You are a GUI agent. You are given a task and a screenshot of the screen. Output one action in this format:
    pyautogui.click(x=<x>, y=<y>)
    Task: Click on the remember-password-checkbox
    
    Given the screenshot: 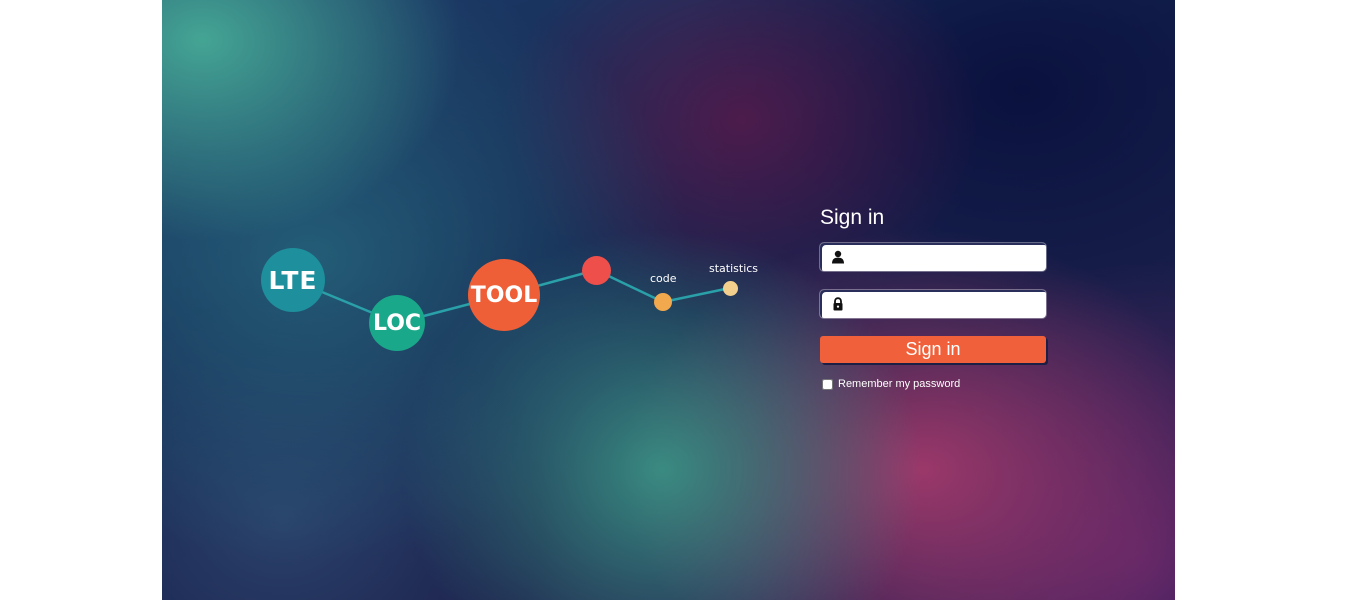 What is the action you would take?
    pyautogui.click(x=827, y=384)
    